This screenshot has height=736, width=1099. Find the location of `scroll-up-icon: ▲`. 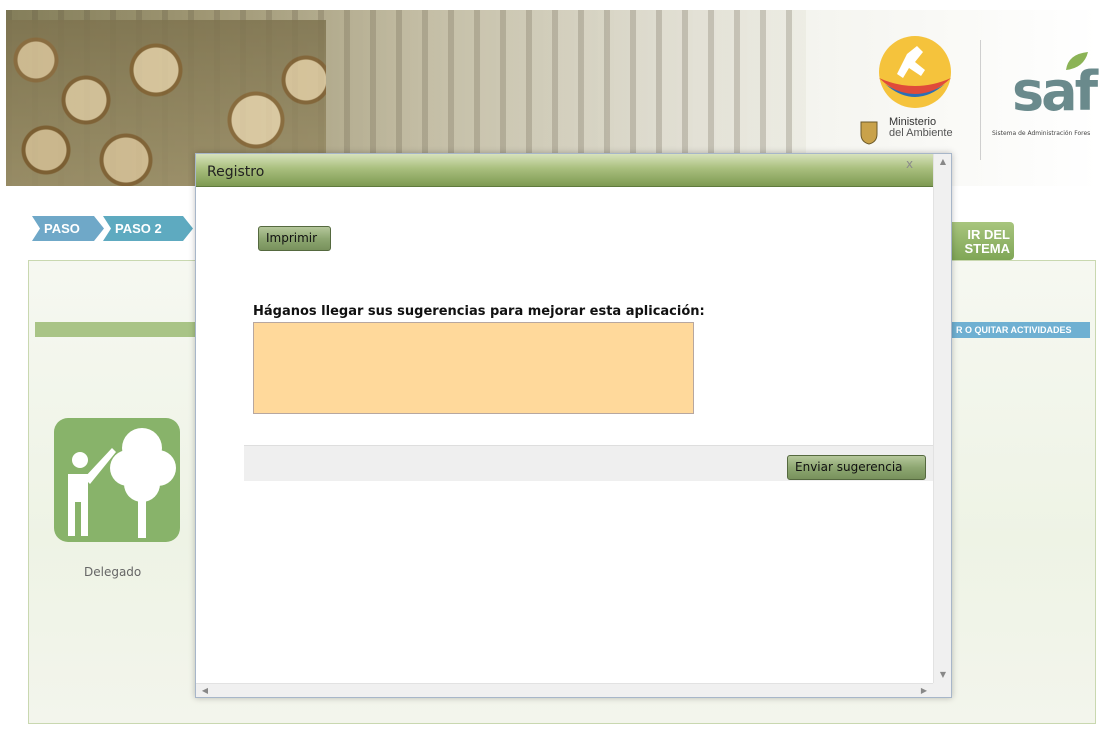

scroll-up-icon: ▲ is located at coordinates (943, 162).